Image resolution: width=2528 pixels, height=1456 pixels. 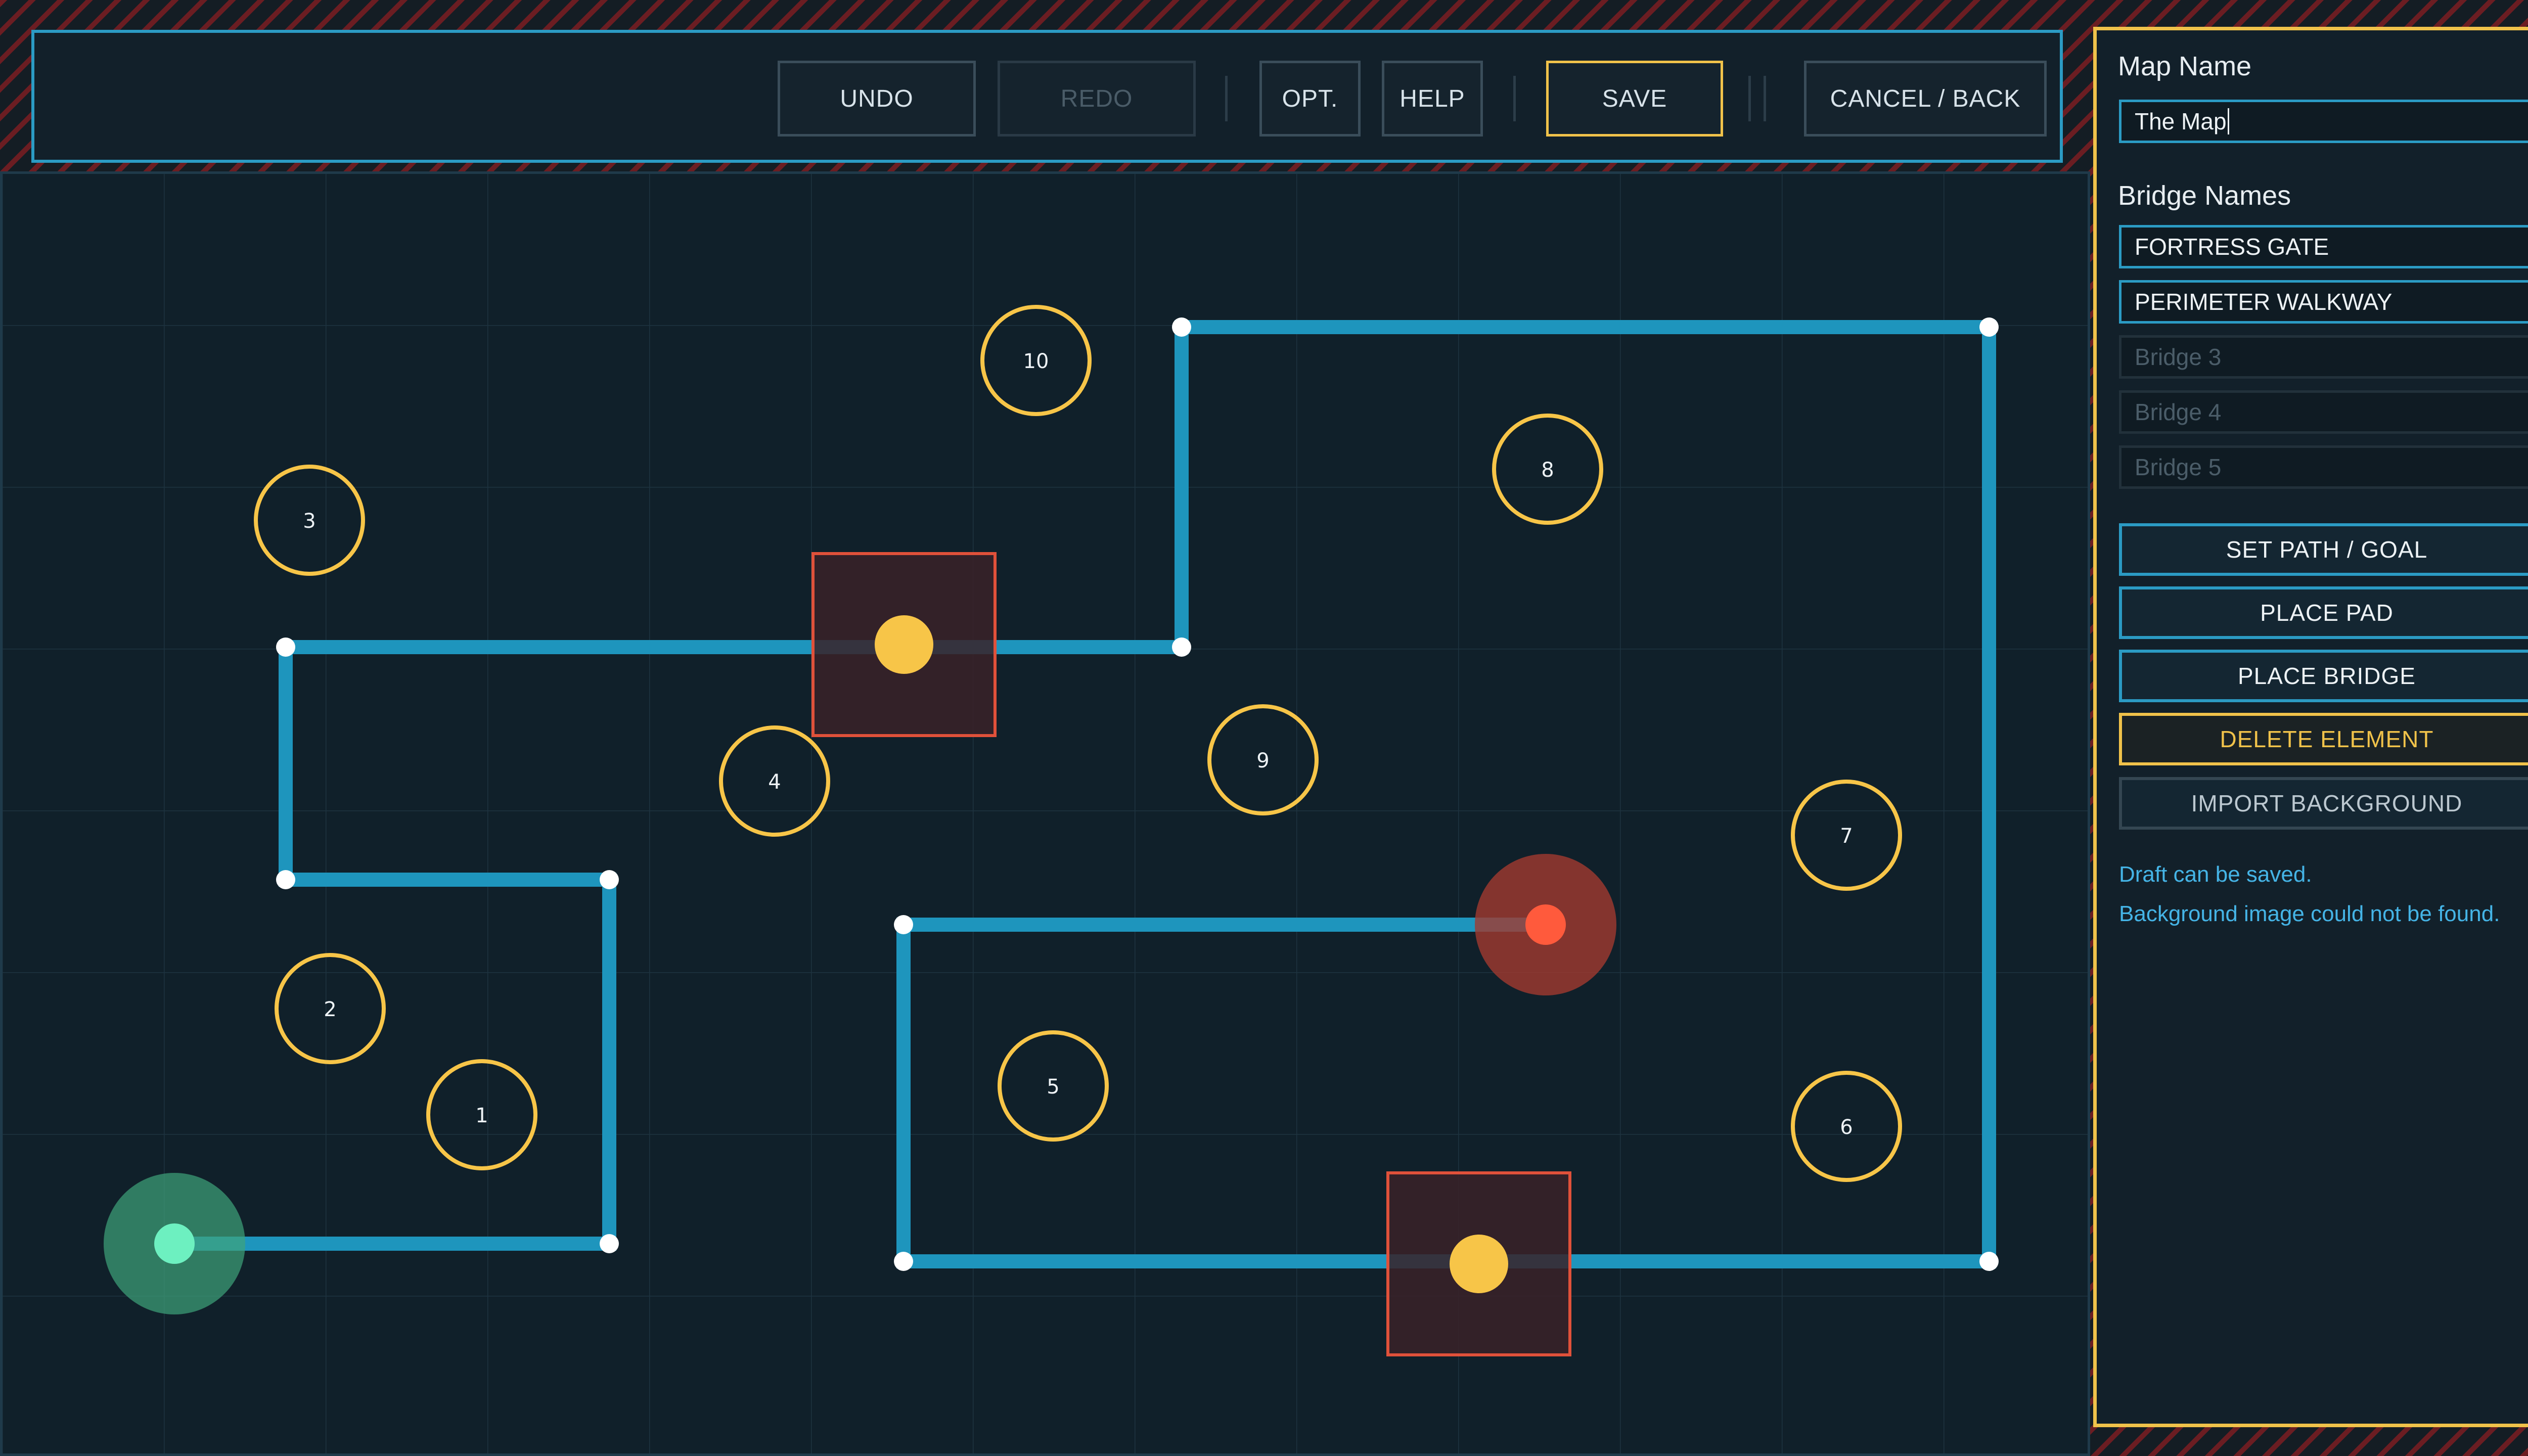 What do you see at coordinates (2324, 612) in the screenshot?
I see `place-pad-button: PLACE PAD` at bounding box center [2324, 612].